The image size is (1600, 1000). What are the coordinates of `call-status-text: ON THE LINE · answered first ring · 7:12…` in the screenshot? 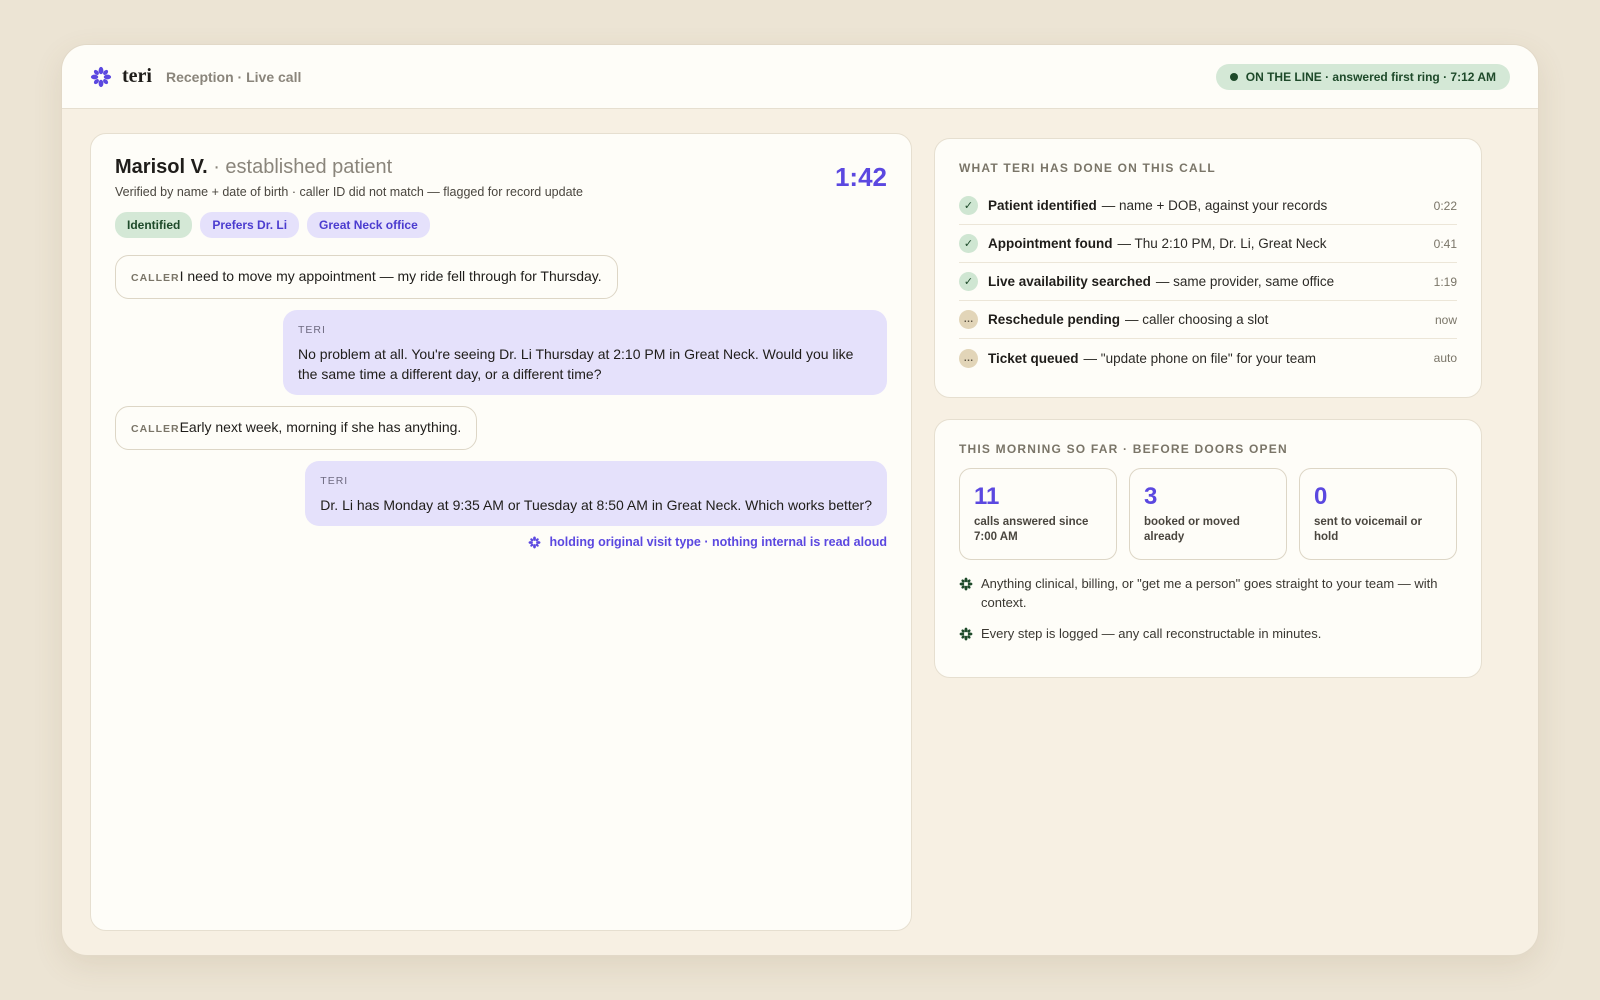 It's located at (1370, 76).